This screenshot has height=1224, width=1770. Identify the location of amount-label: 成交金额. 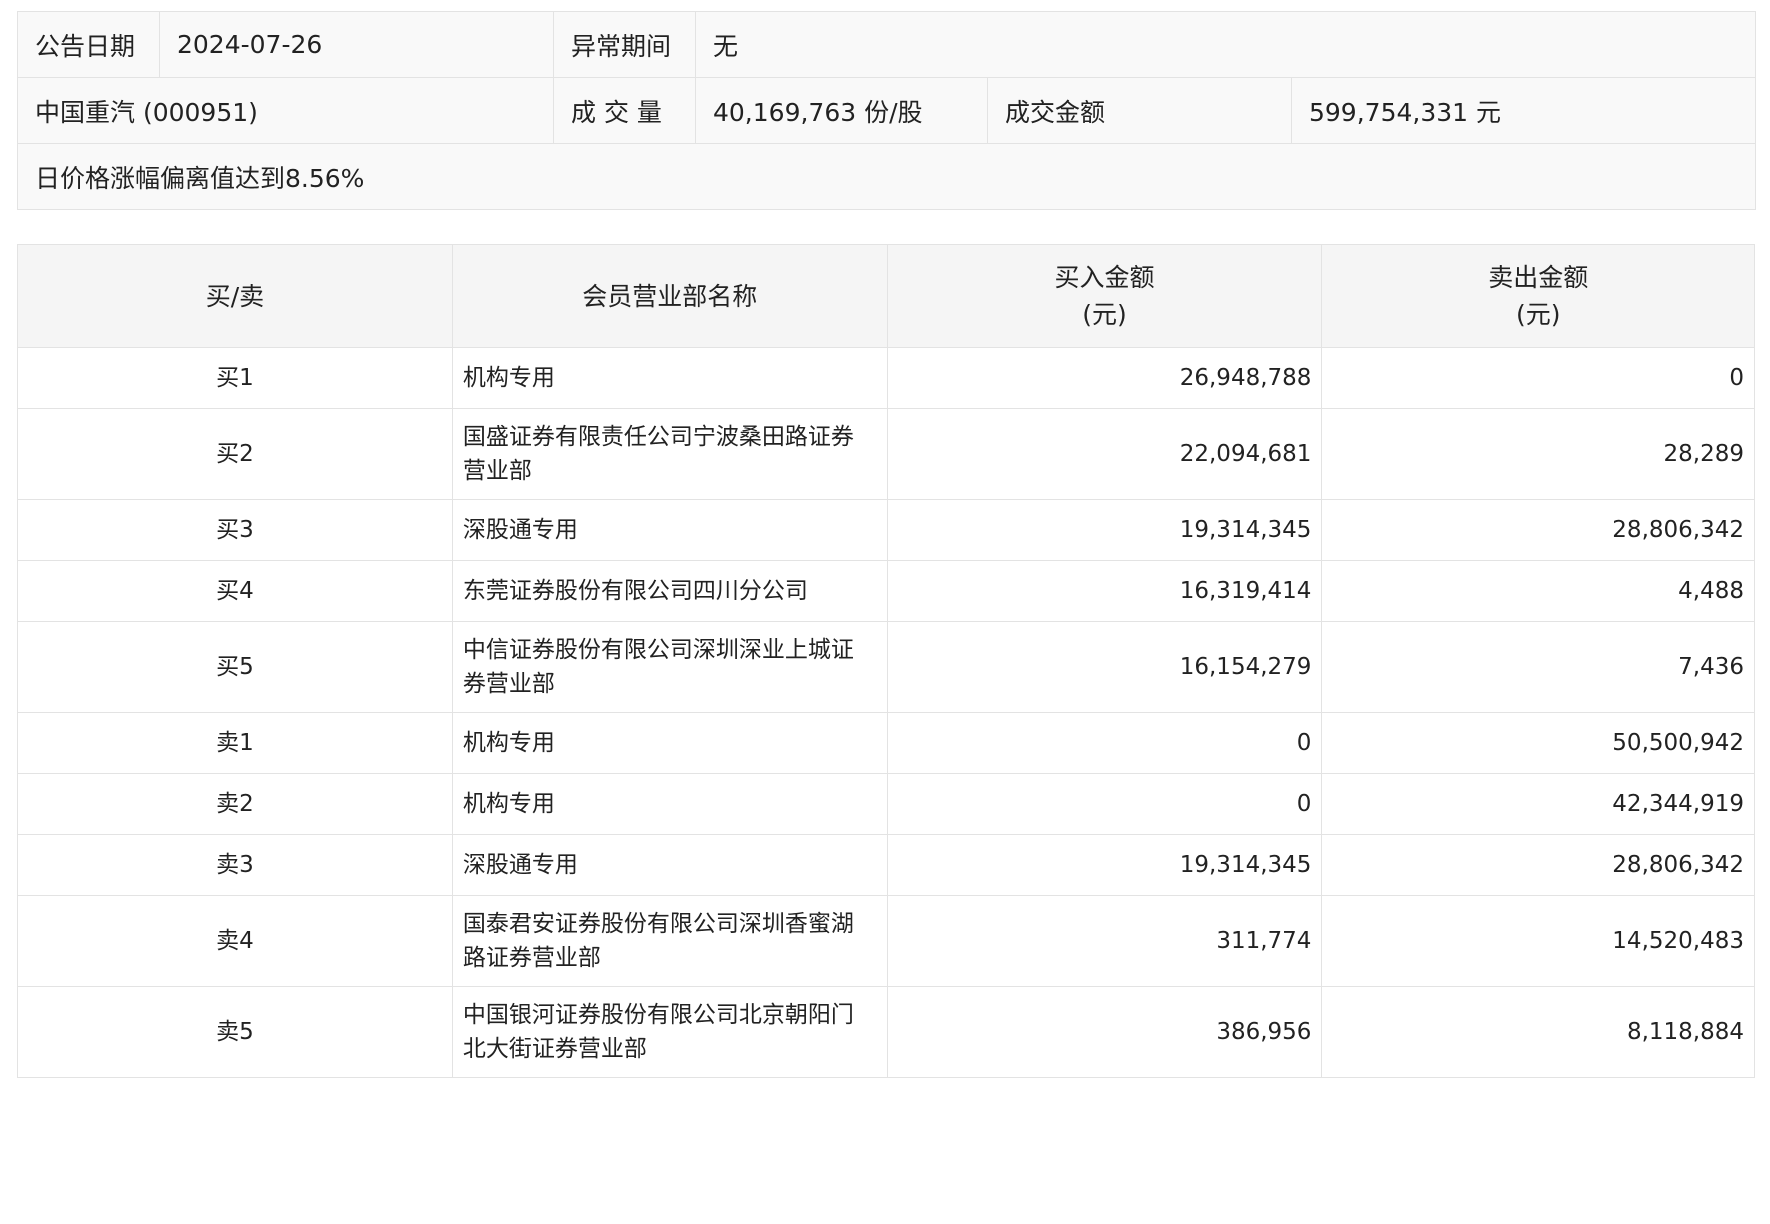
(1139, 110).